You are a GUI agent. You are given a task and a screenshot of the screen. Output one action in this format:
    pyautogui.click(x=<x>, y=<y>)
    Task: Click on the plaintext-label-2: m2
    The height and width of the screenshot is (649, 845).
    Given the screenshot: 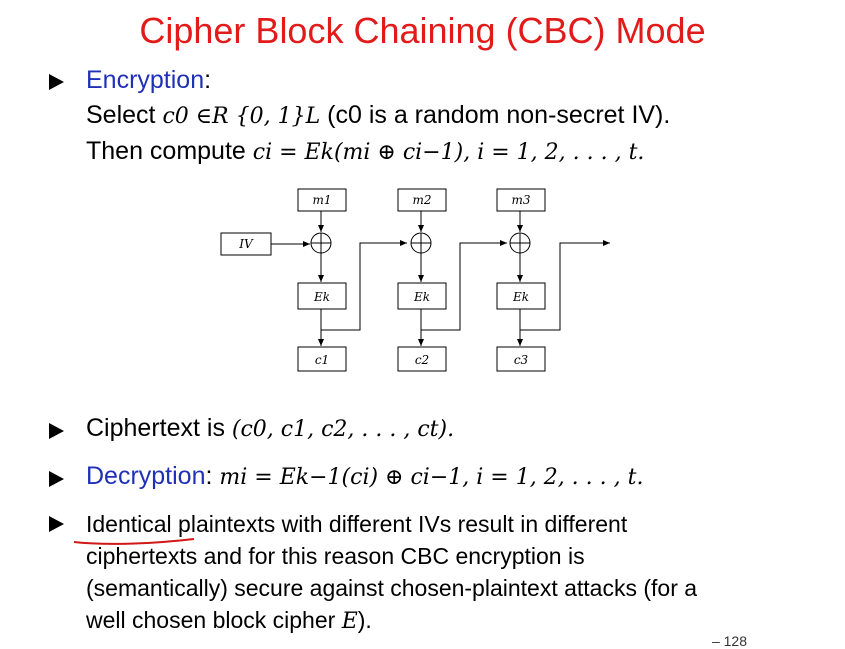 What is the action you would take?
    pyautogui.click(x=421, y=200)
    